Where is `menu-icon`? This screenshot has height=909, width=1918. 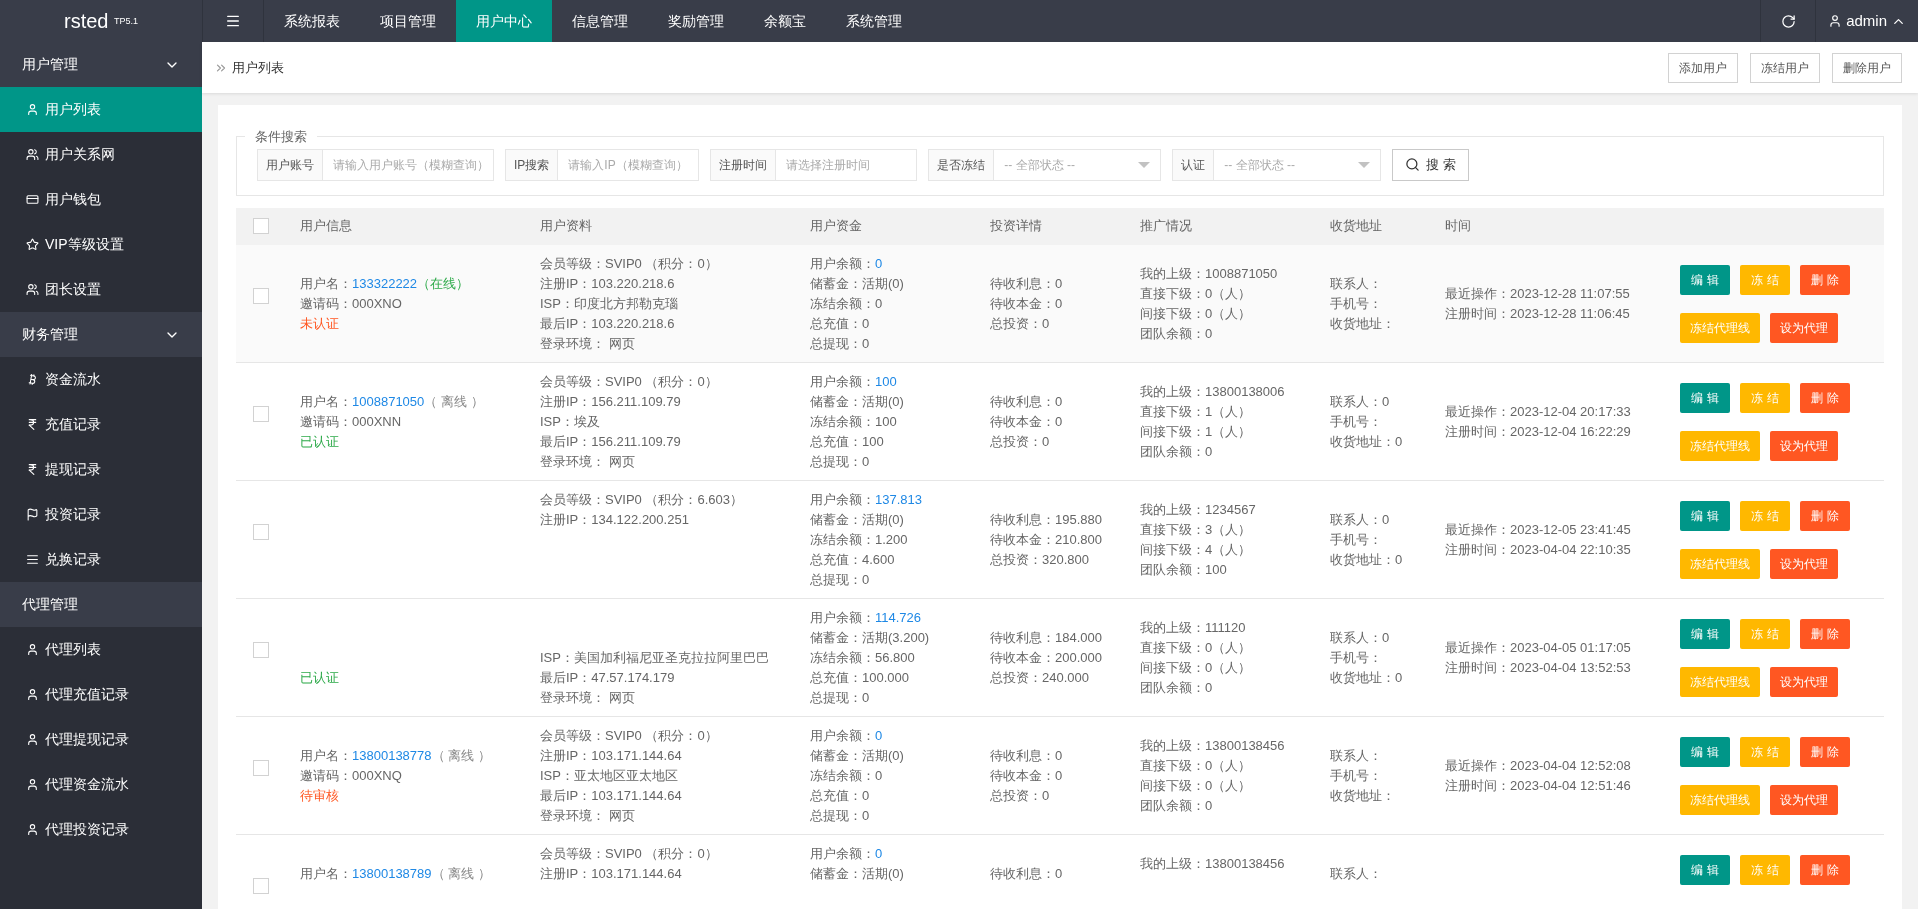 menu-icon is located at coordinates (233, 21).